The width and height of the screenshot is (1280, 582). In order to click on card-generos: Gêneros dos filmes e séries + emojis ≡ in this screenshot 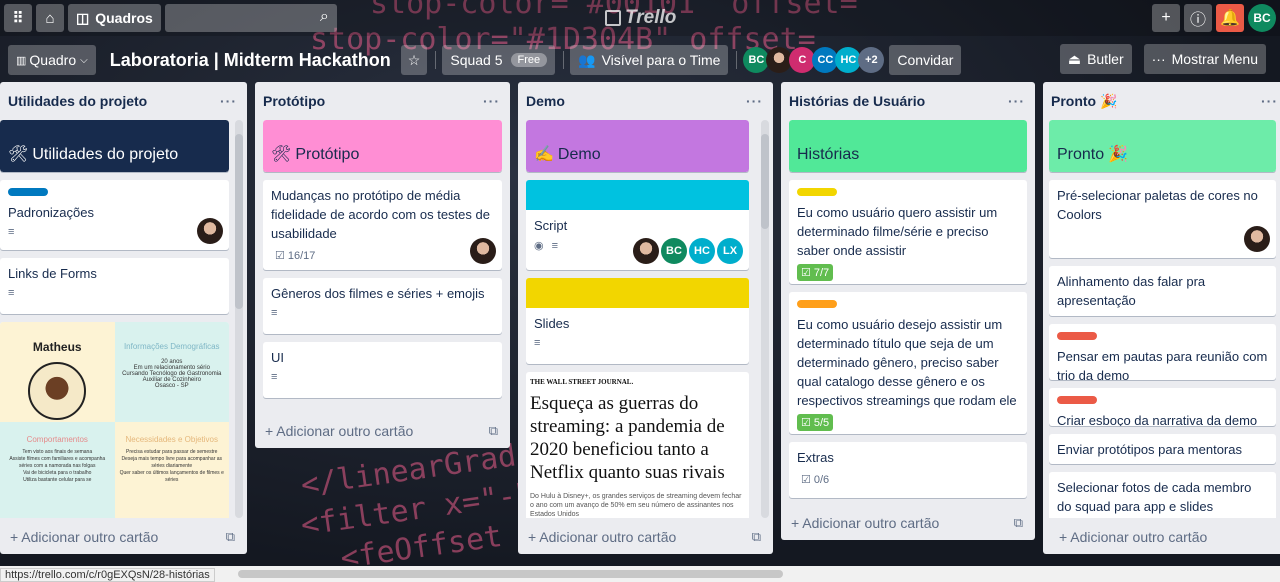, I will do `click(382, 306)`.